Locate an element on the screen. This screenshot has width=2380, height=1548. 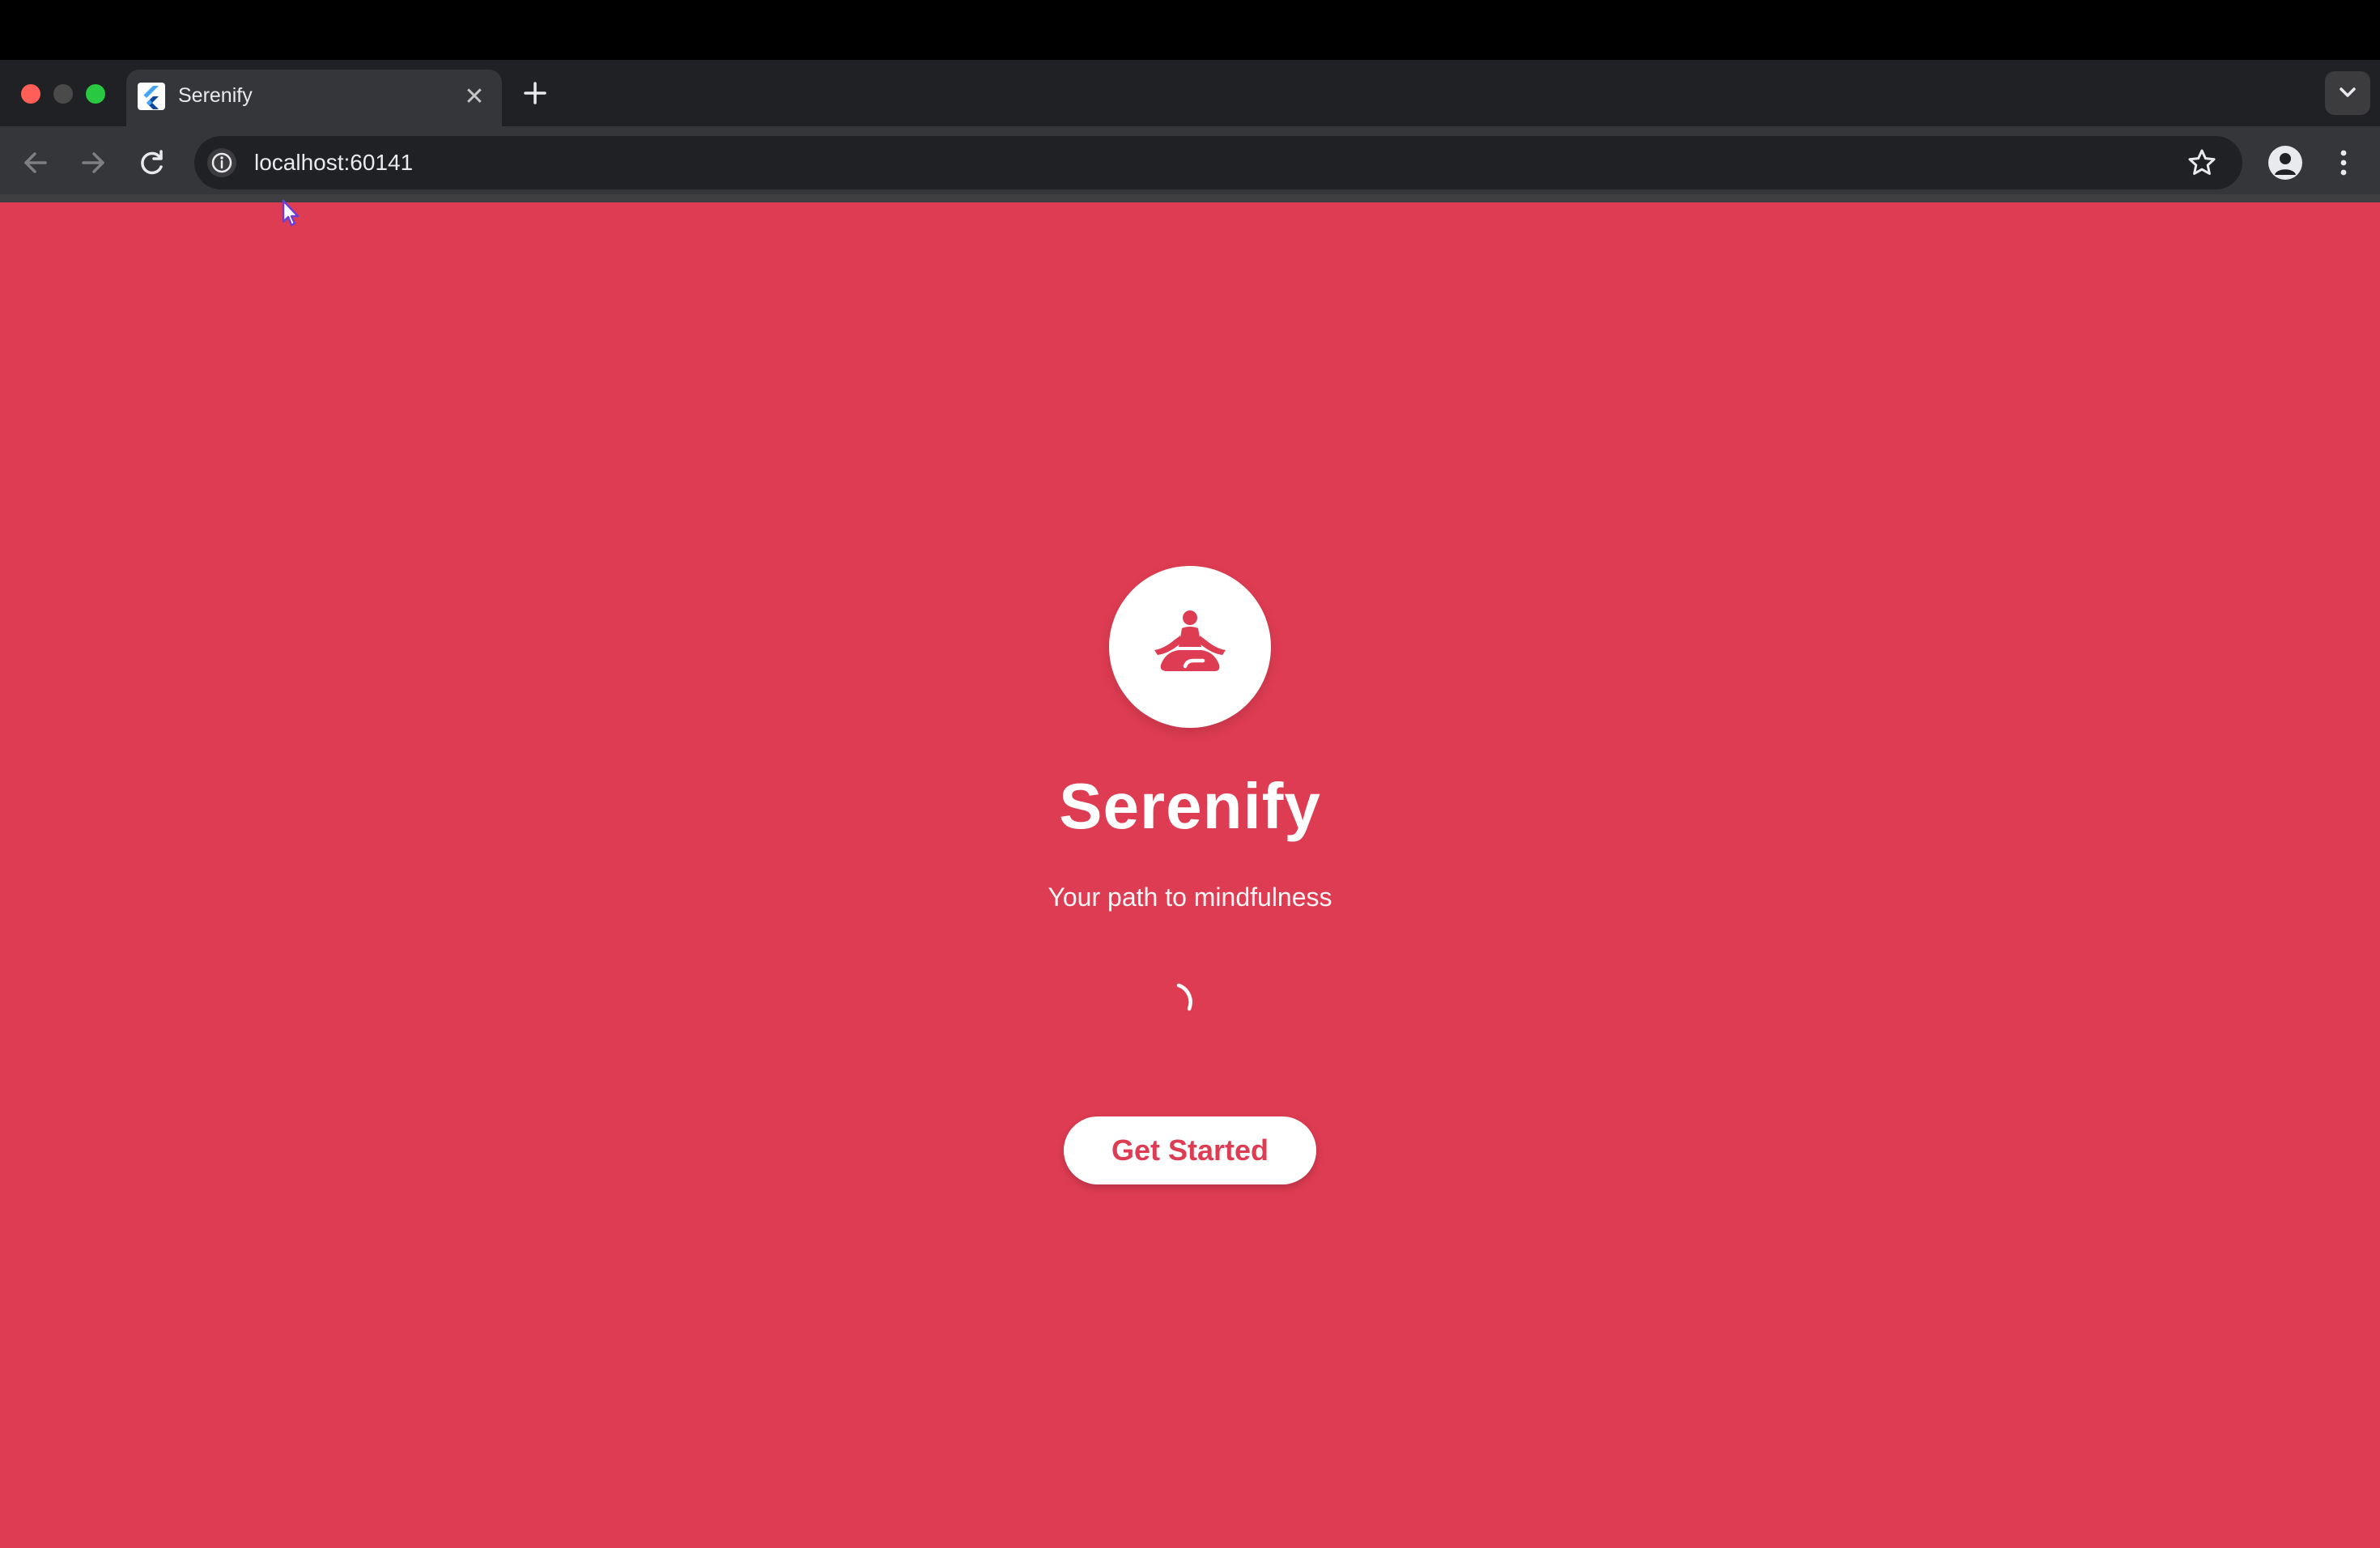
app-logo is located at coordinates (1190, 647).